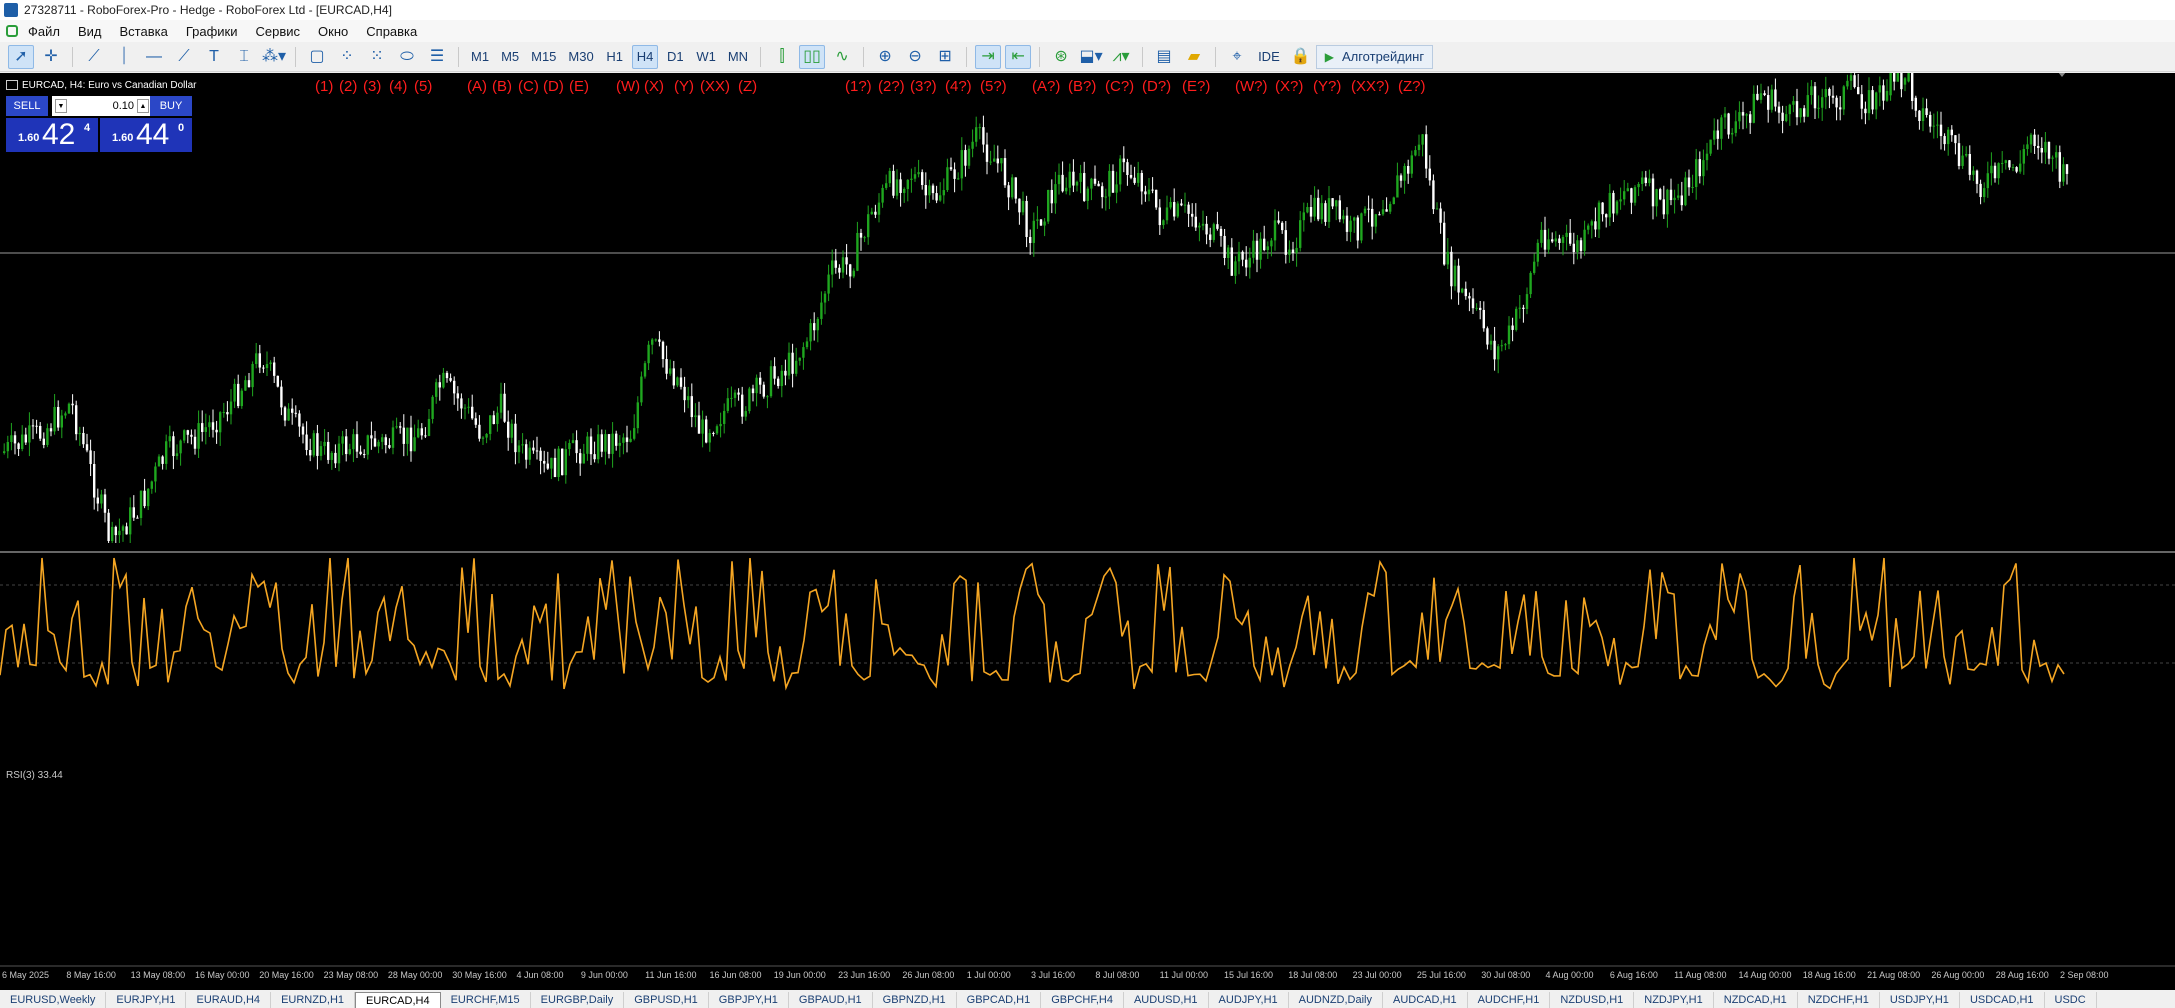 The image size is (2175, 1008). What do you see at coordinates (747, 86) in the screenshot?
I see `wave-label: (Z)` at bounding box center [747, 86].